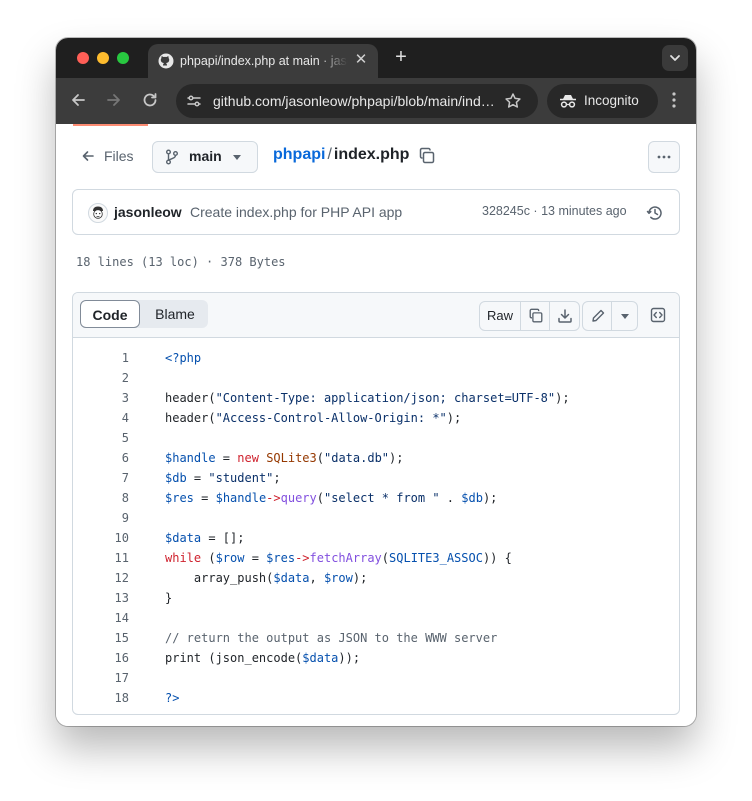  Describe the element at coordinates (172, 157) in the screenshot. I see `git-branch-icon` at that location.